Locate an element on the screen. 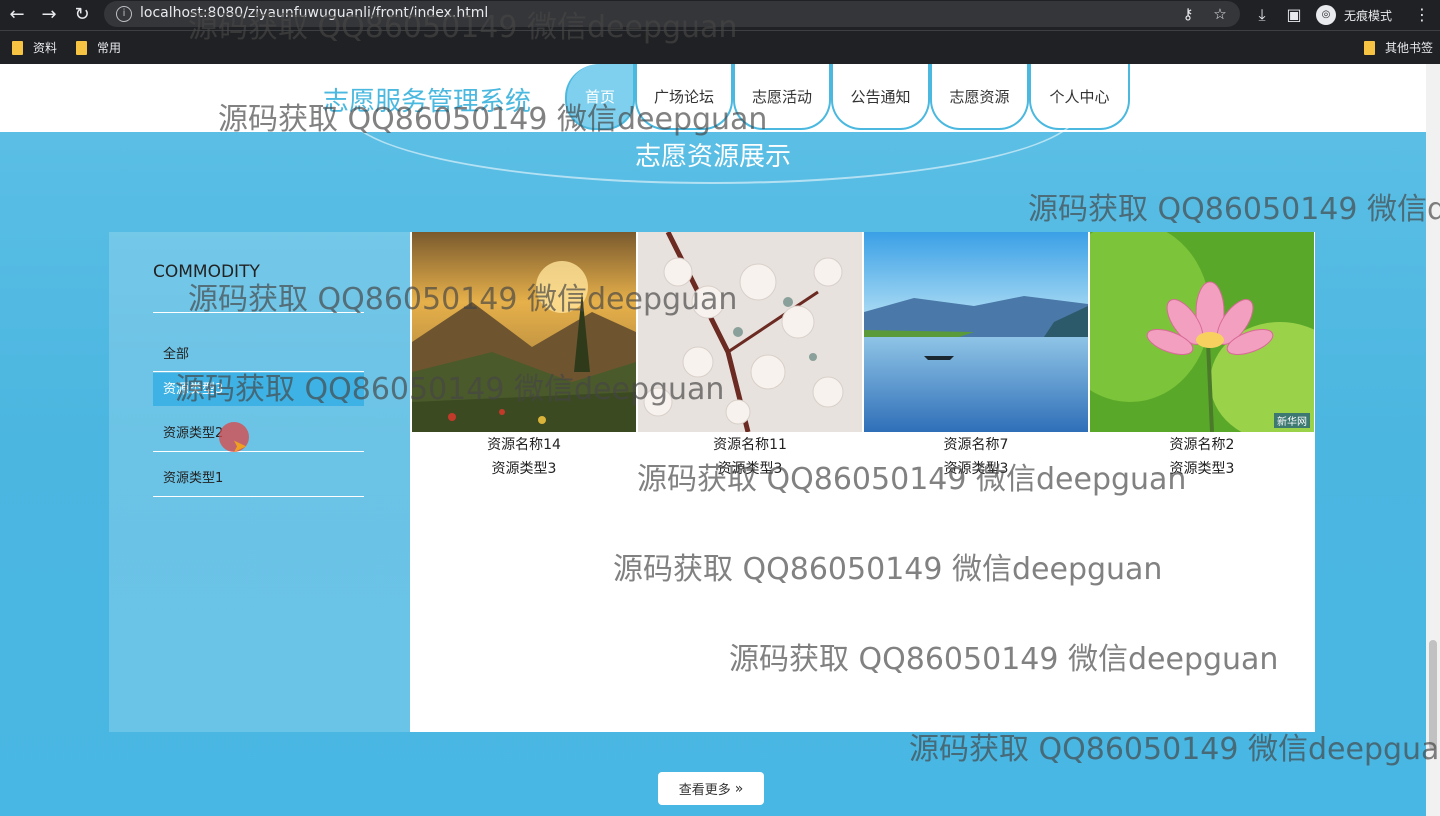 The height and width of the screenshot is (816, 1440). reload-icon: ↻ is located at coordinates (82, 15).